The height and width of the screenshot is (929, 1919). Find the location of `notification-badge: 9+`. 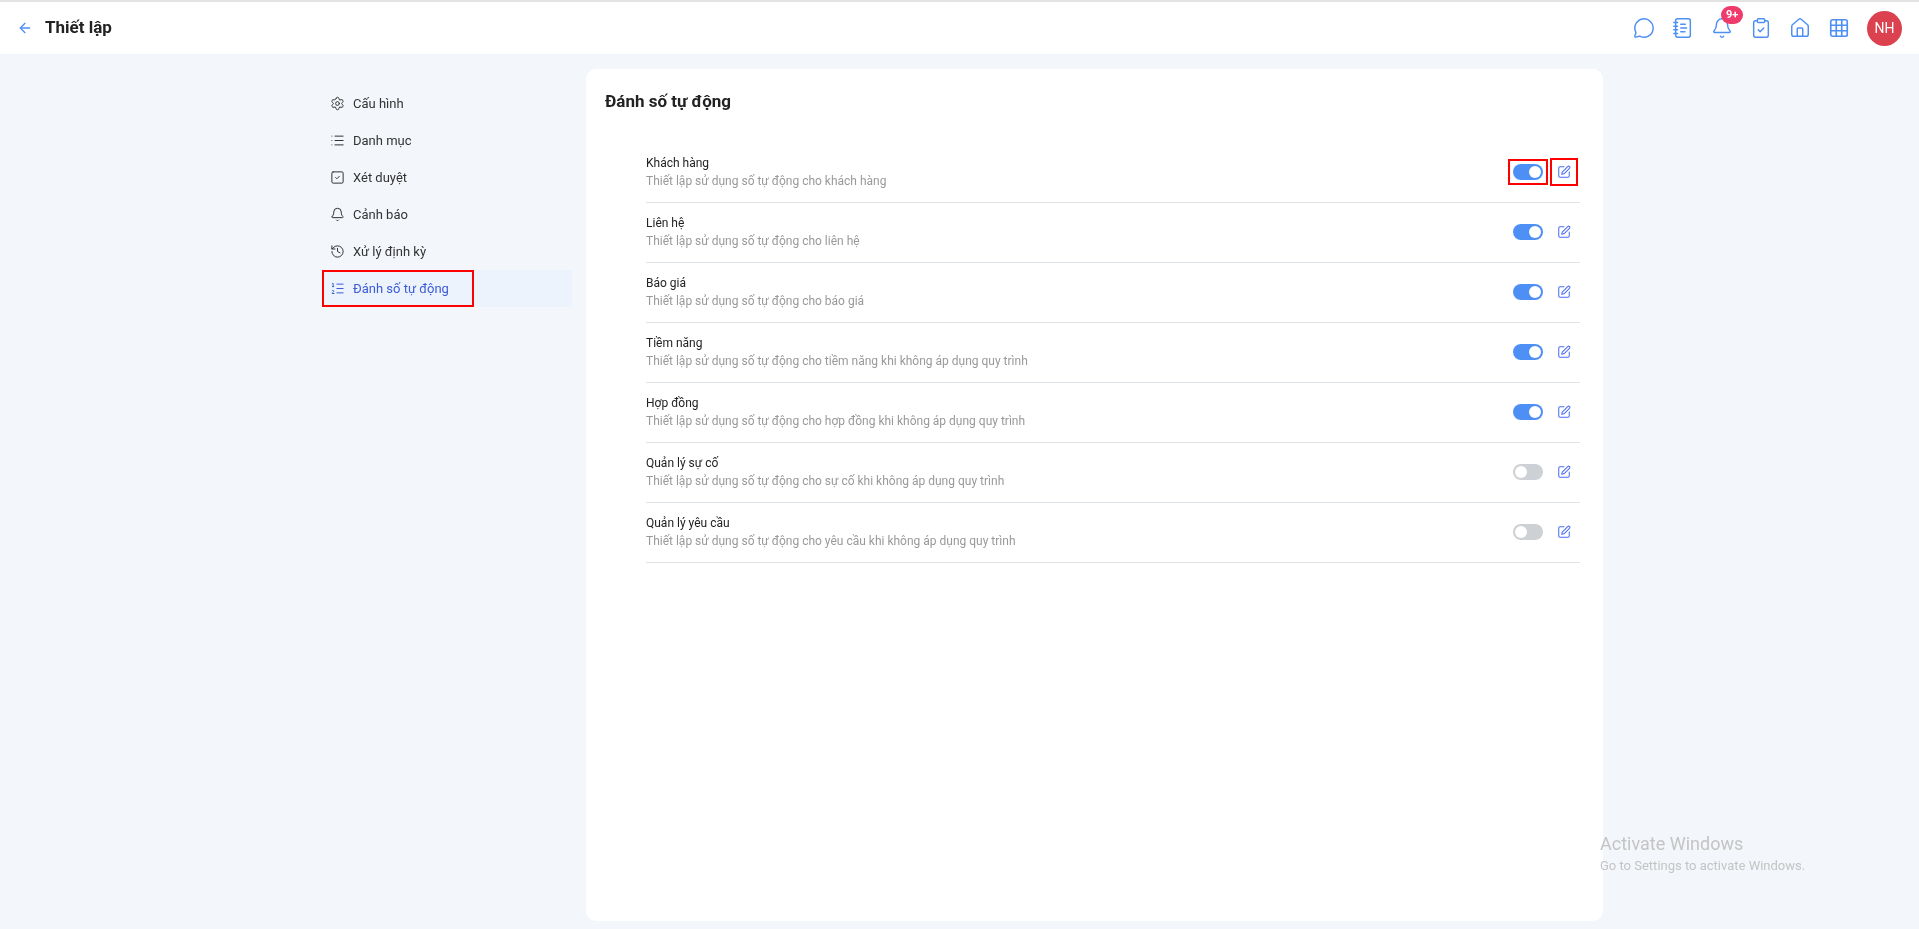

notification-badge: 9+ is located at coordinates (1732, 15).